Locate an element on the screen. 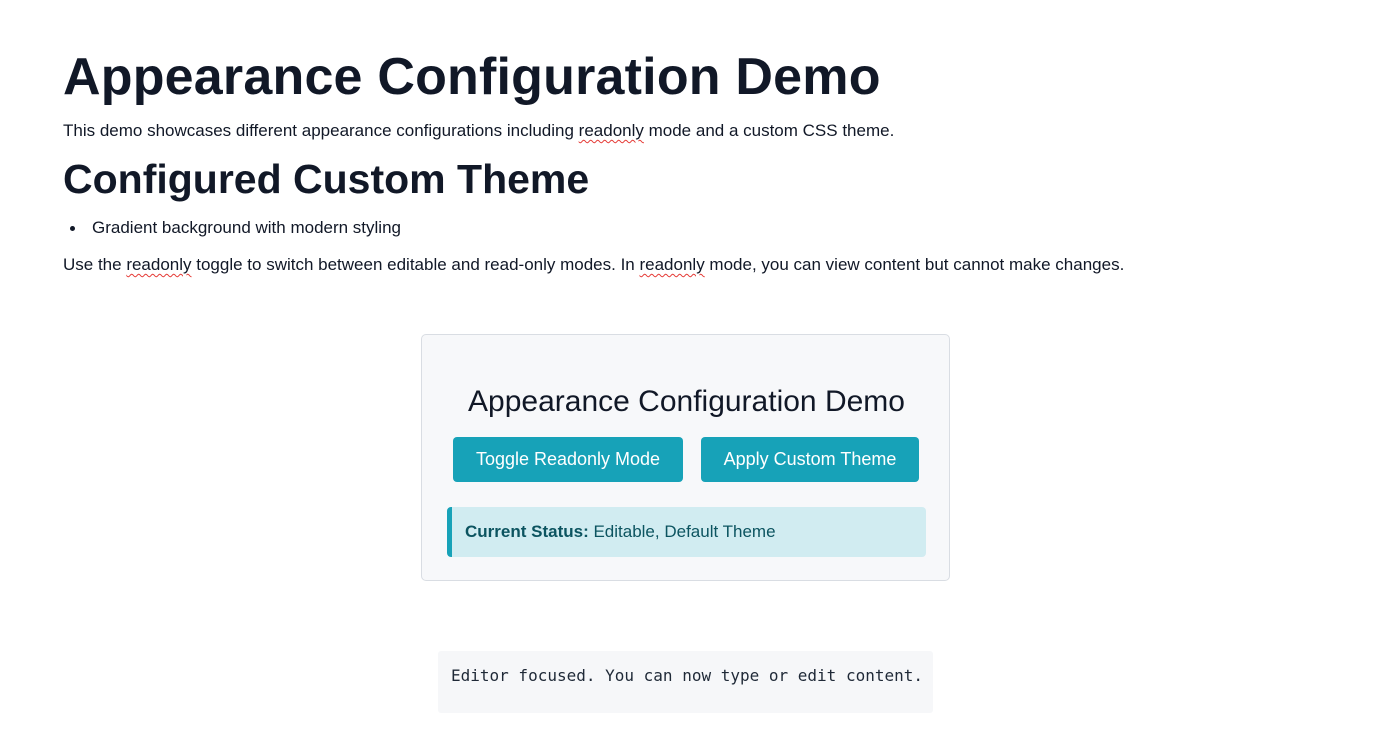  feature-list: Gradient background with modern styling is located at coordinates (232, 228).